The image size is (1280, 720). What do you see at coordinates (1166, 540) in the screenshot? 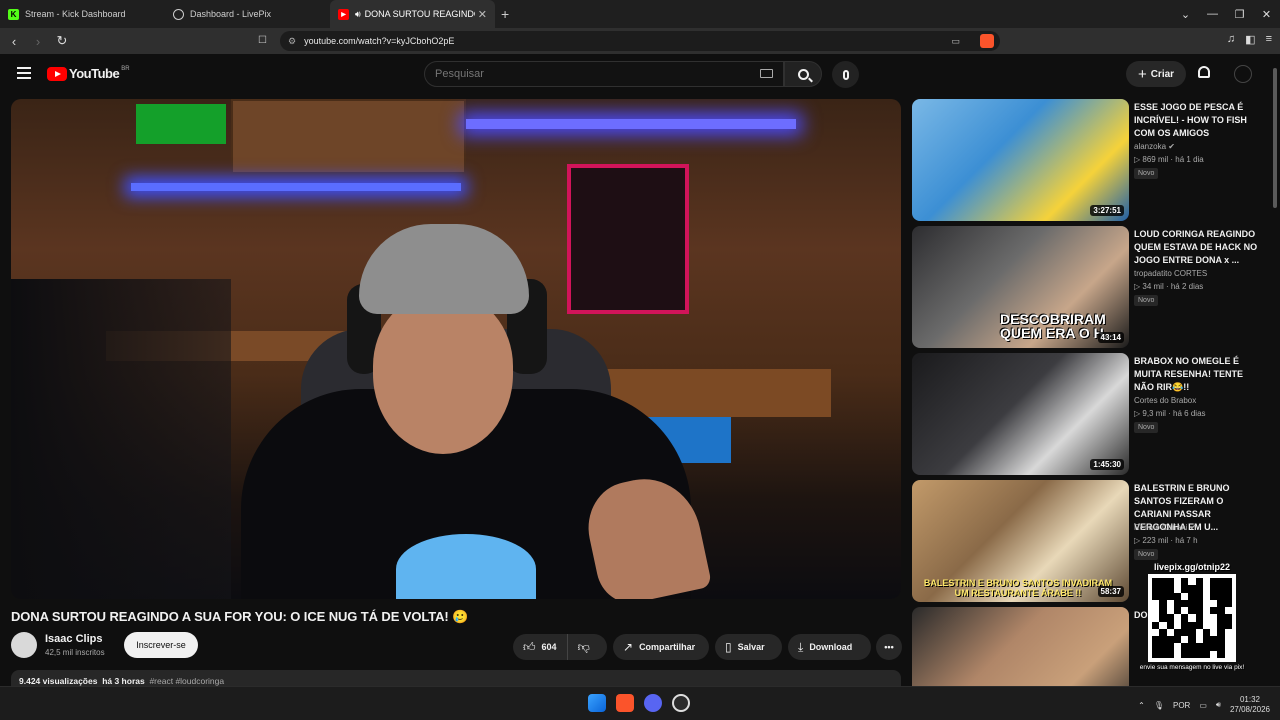
I see `recommended-meta: ▷ 223 mil · há 7 h` at bounding box center [1166, 540].